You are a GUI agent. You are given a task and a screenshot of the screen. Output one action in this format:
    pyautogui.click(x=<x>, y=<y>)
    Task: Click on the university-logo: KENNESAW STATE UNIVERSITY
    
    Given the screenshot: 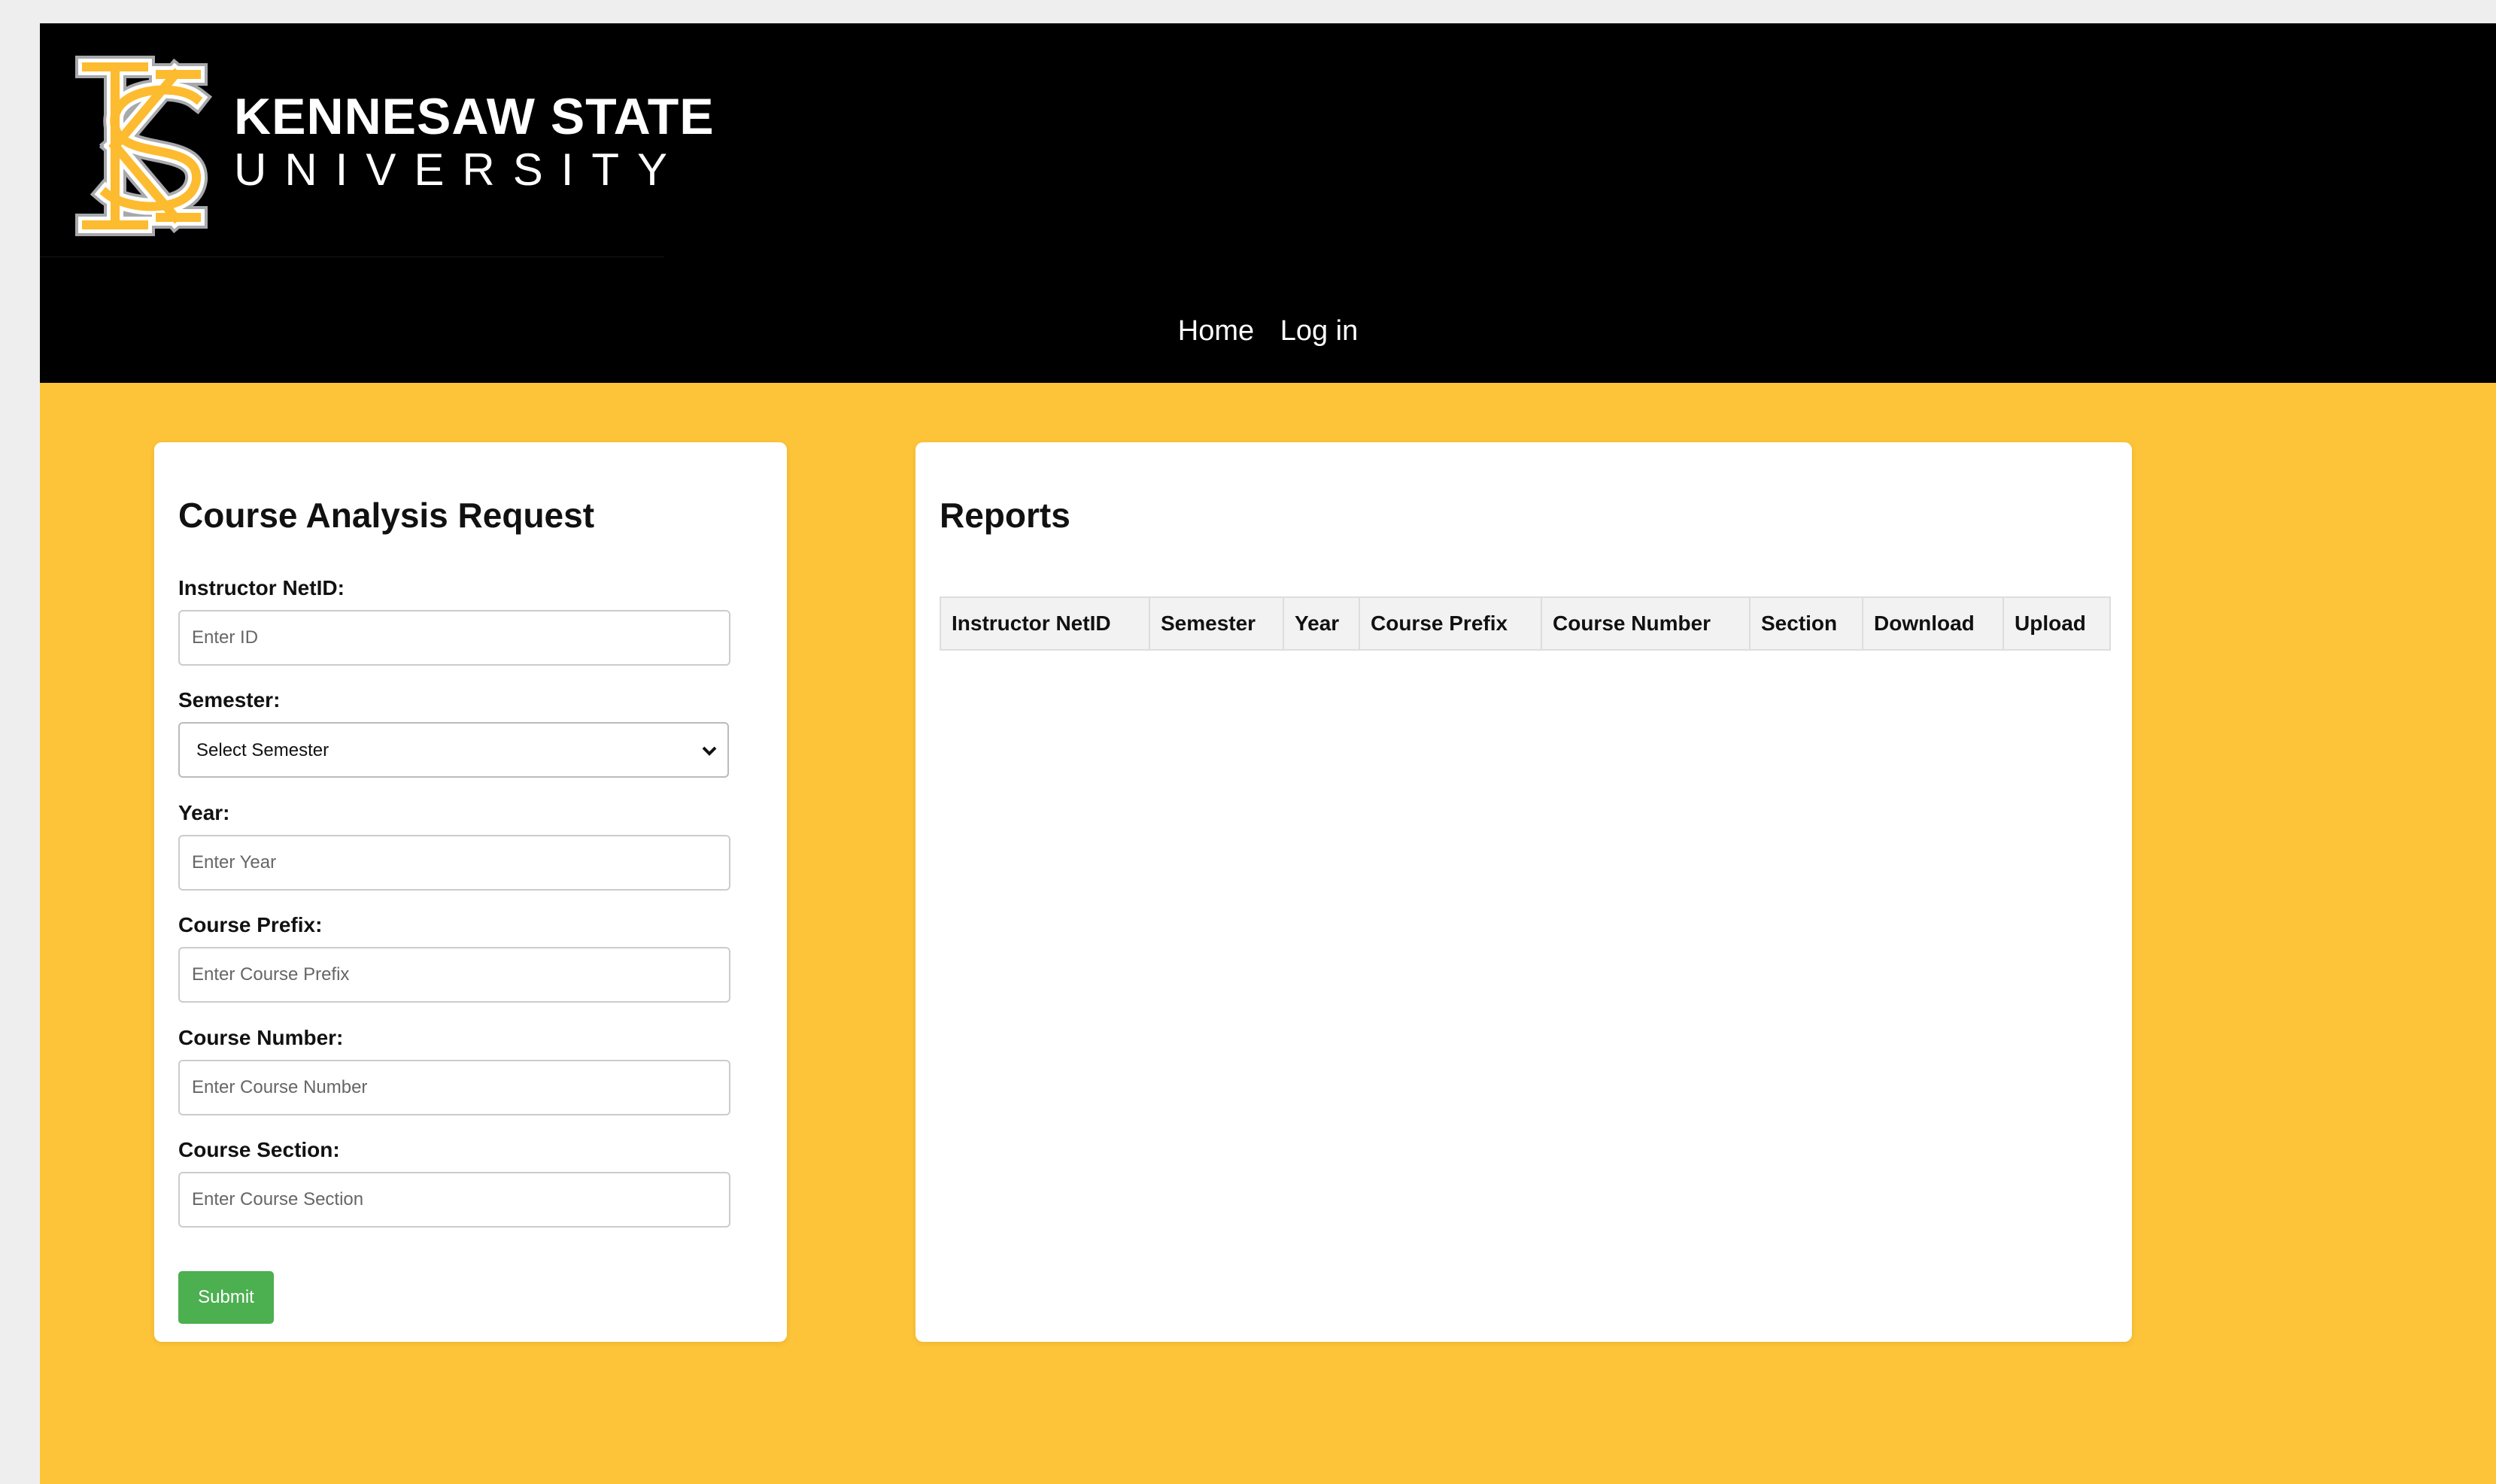 What is the action you would take?
    pyautogui.click(x=377, y=140)
    